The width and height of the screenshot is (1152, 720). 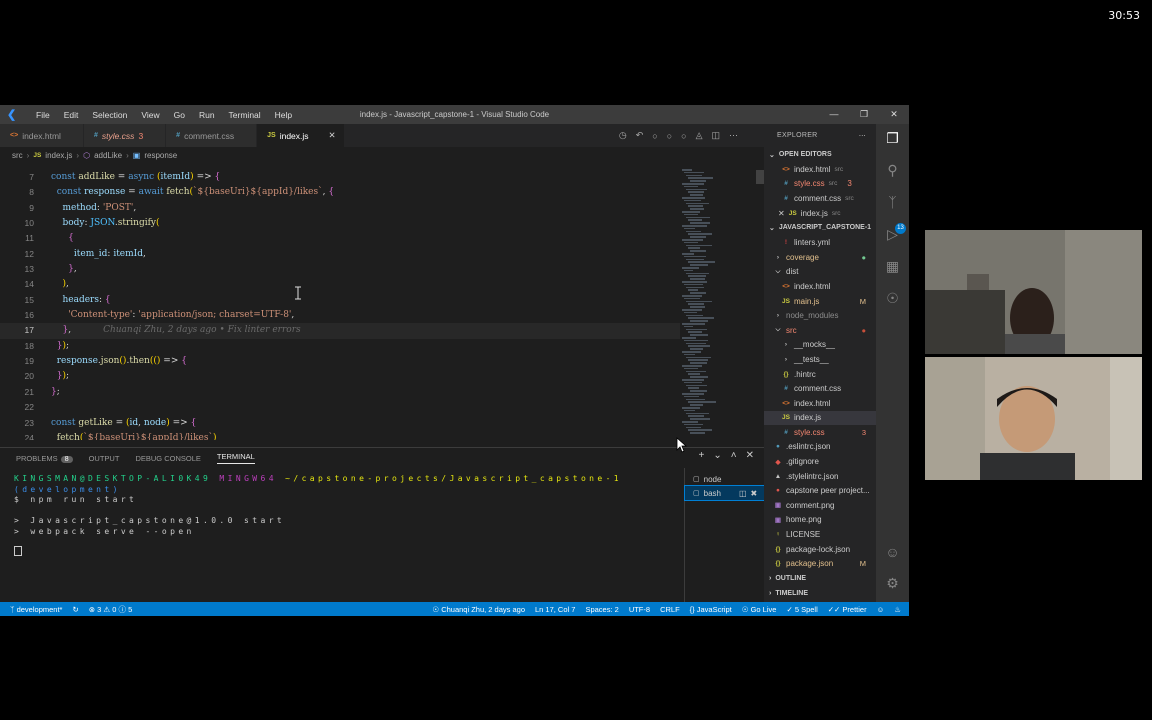 I want to click on run-debug-icon: ▷, so click(x=892, y=234).